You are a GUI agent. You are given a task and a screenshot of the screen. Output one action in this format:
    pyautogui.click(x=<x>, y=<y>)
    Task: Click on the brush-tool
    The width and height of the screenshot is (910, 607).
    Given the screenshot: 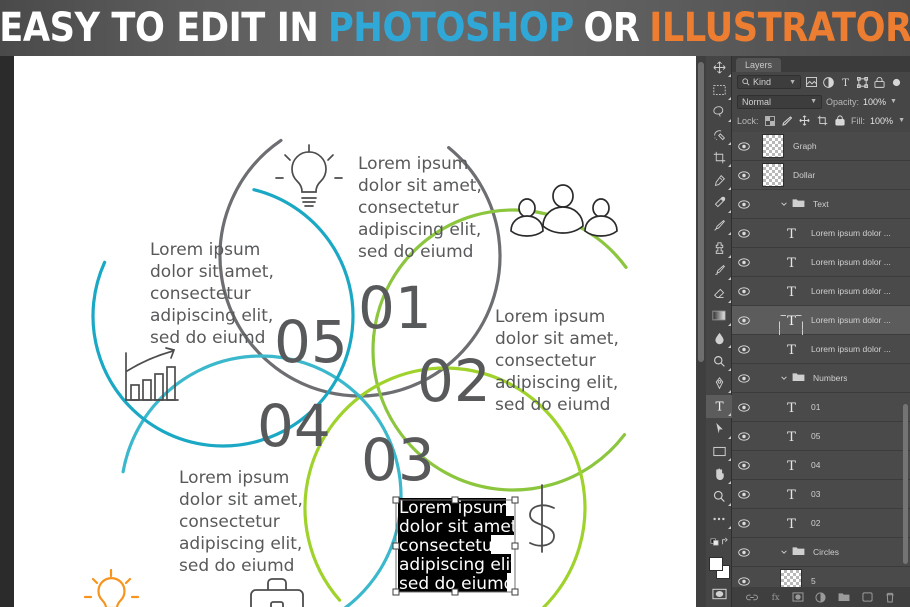 What is the action you would take?
    pyautogui.click(x=719, y=225)
    